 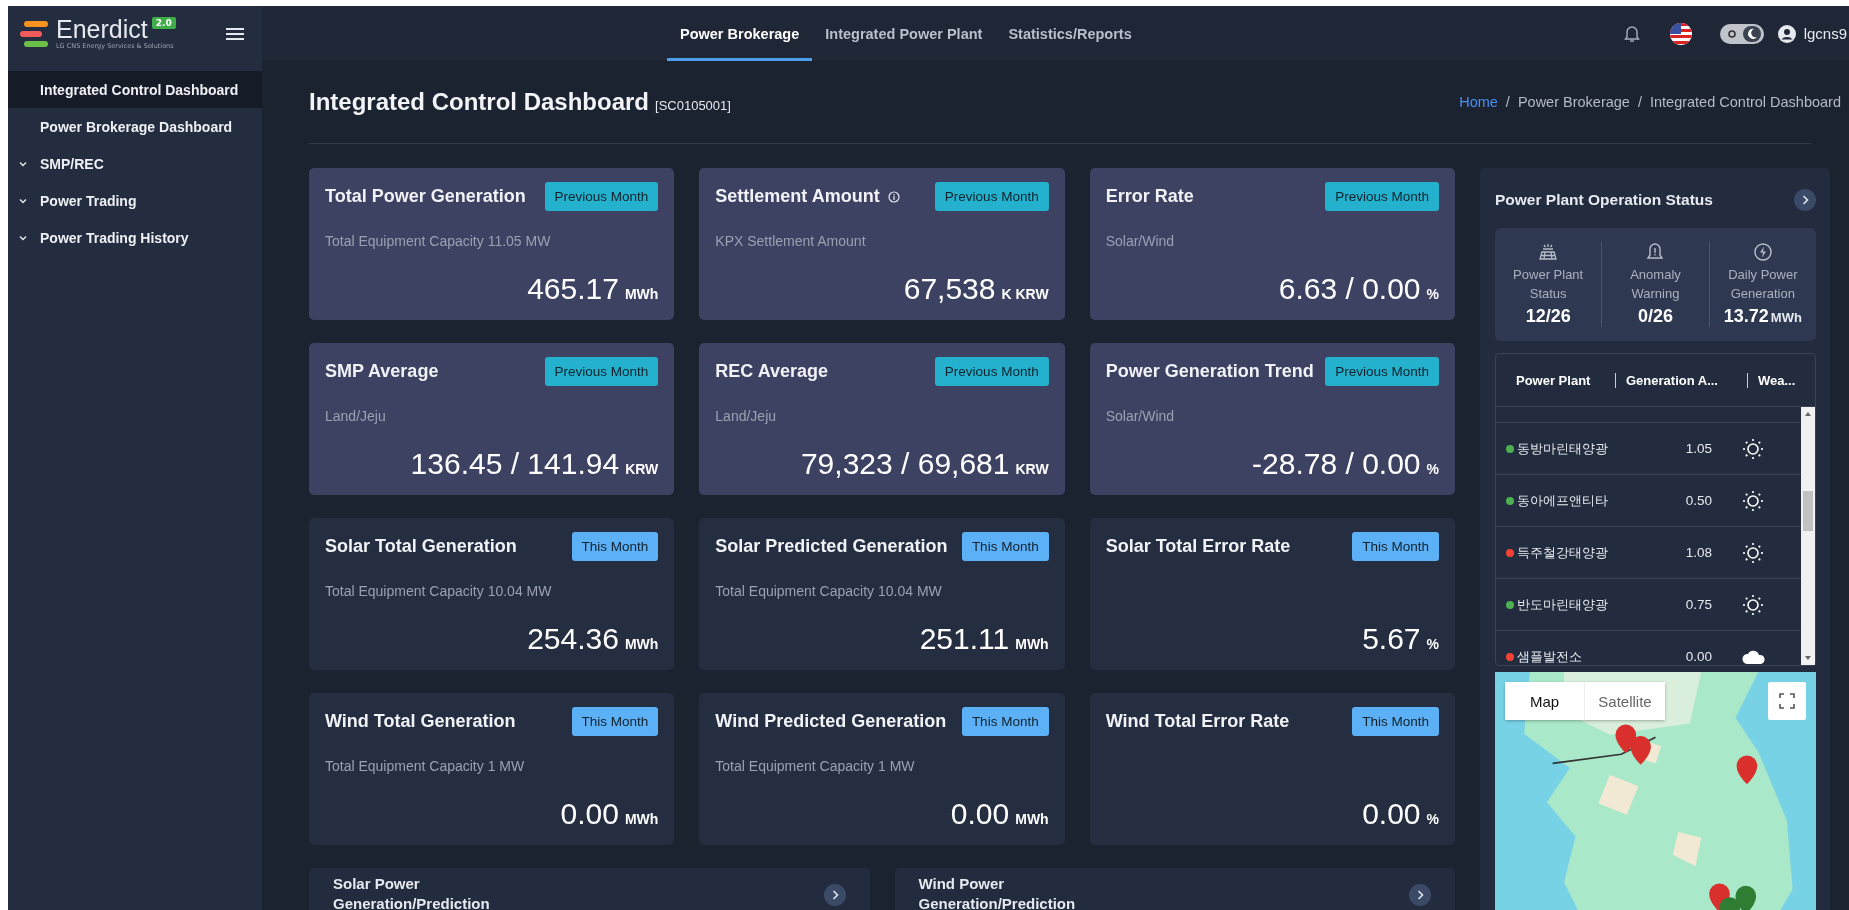 I want to click on summary-value: 0/26, so click(x=1655, y=316).